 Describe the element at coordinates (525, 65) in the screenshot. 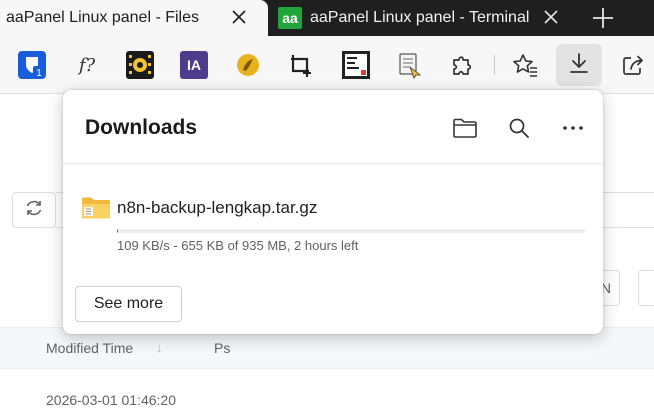

I see `favorites-icon` at that location.